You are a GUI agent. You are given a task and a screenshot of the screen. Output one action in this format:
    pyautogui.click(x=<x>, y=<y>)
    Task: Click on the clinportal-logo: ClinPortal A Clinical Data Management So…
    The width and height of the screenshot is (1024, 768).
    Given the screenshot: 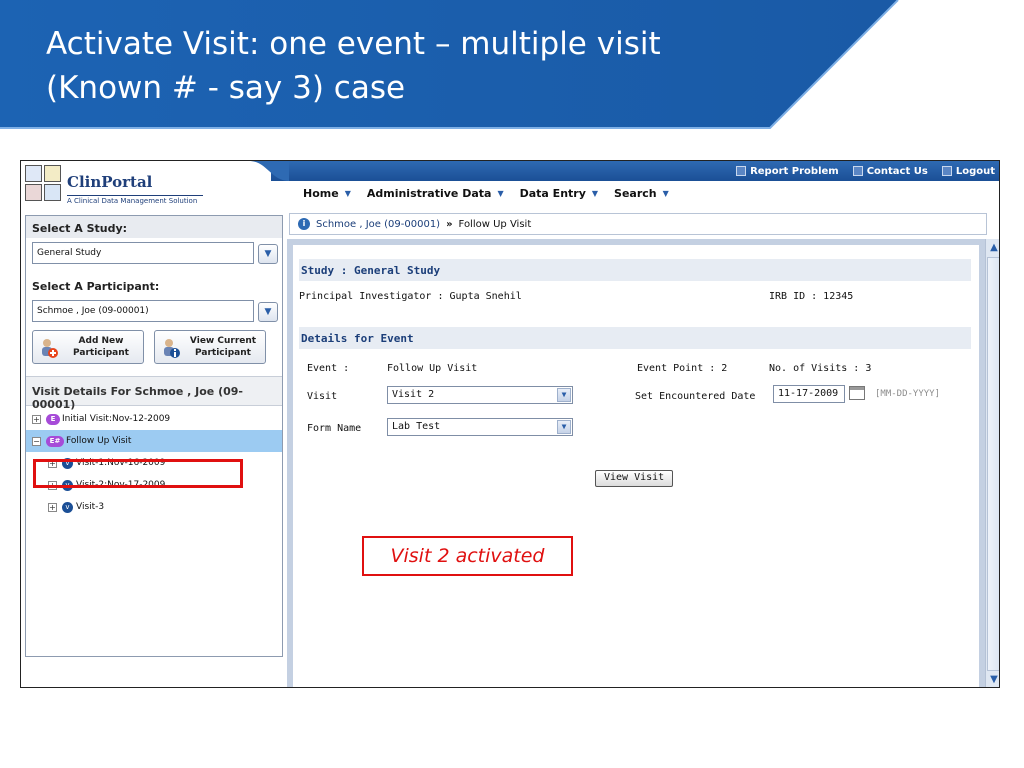 What is the action you would take?
    pyautogui.click(x=135, y=186)
    